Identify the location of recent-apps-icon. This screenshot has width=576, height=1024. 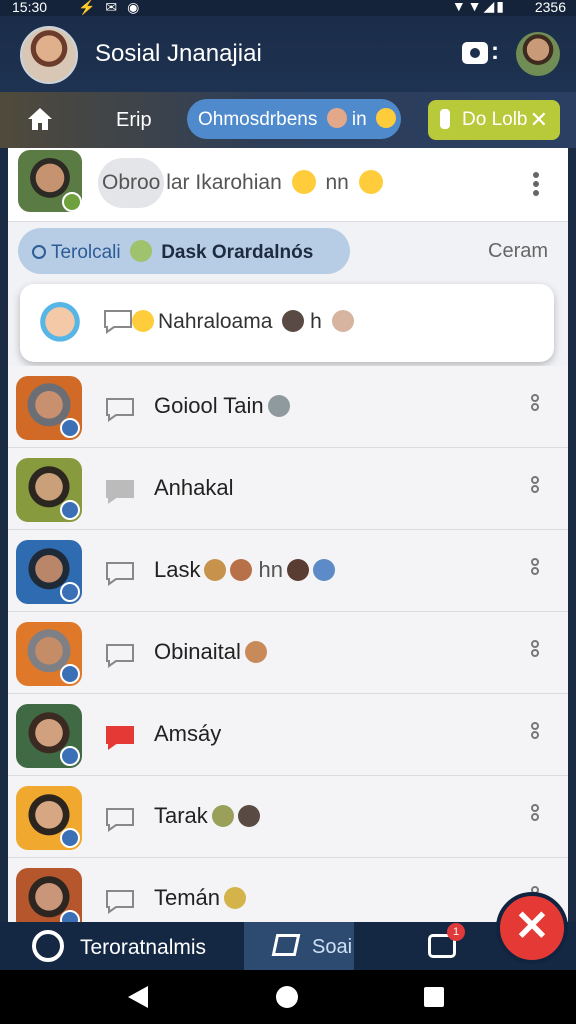
(434, 997).